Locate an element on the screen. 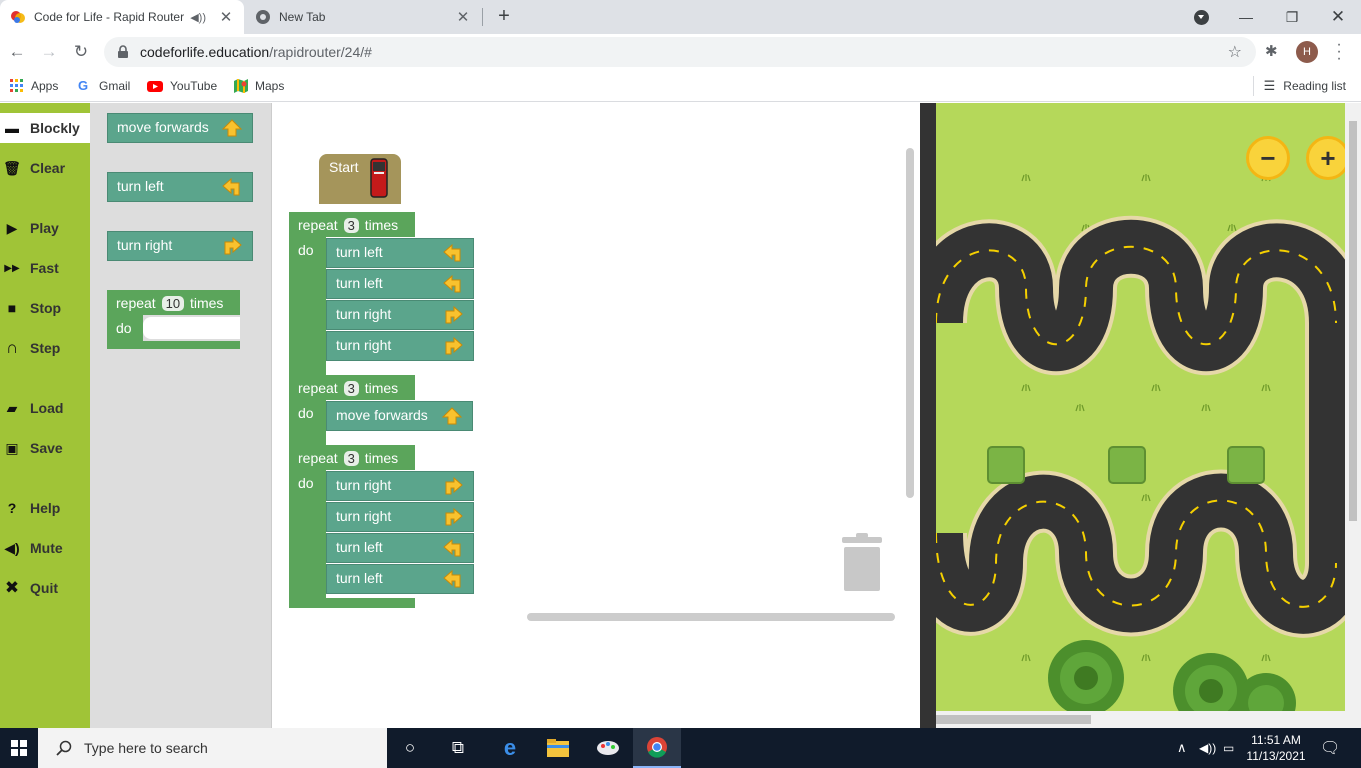 The image size is (1361, 768). map-vertical-scrollbar is located at coordinates (1353, 415).